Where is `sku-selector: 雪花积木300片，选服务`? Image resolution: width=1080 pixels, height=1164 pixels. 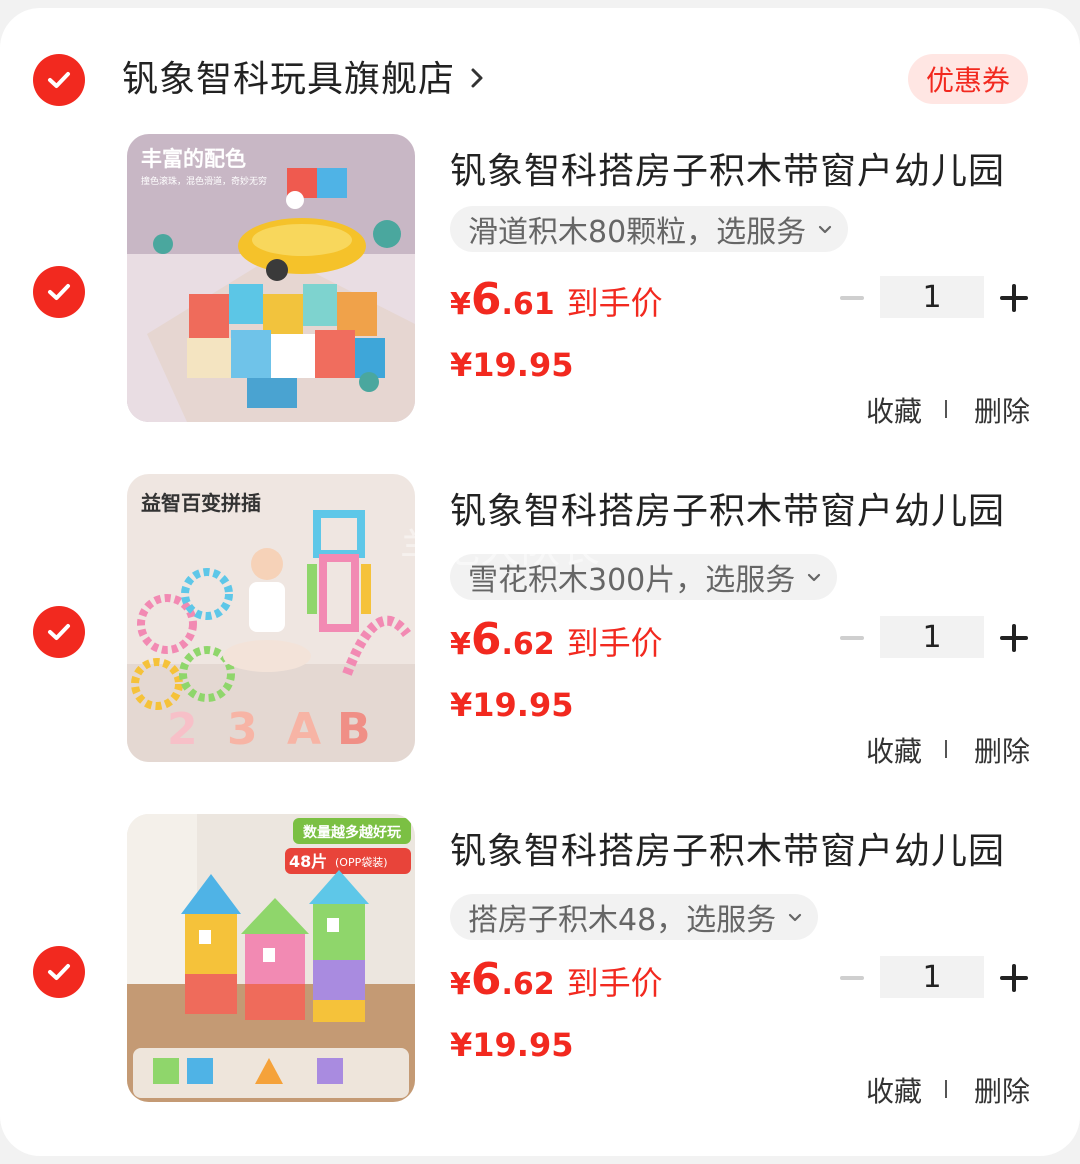 sku-selector: 雪花积木300片，选服务 is located at coordinates (644, 577).